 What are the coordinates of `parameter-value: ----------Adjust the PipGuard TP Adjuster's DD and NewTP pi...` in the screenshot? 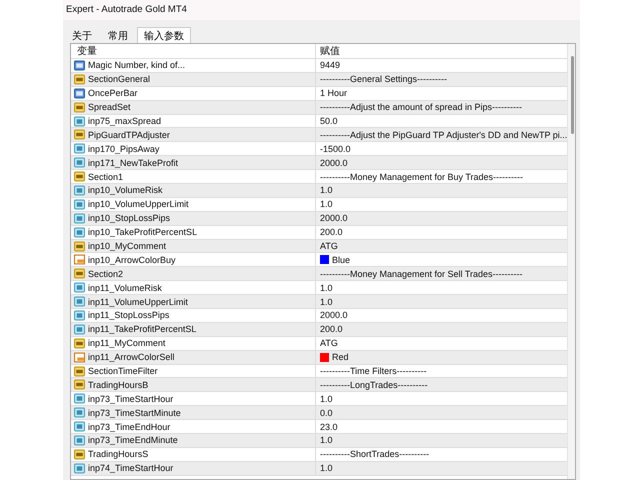 It's located at (444, 135).